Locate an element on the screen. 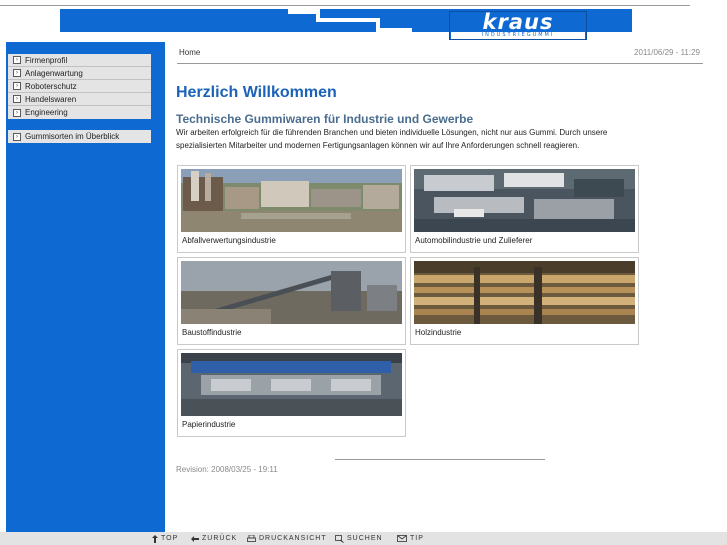 The image size is (727, 545). tip-label: TIP is located at coordinates (417, 538).